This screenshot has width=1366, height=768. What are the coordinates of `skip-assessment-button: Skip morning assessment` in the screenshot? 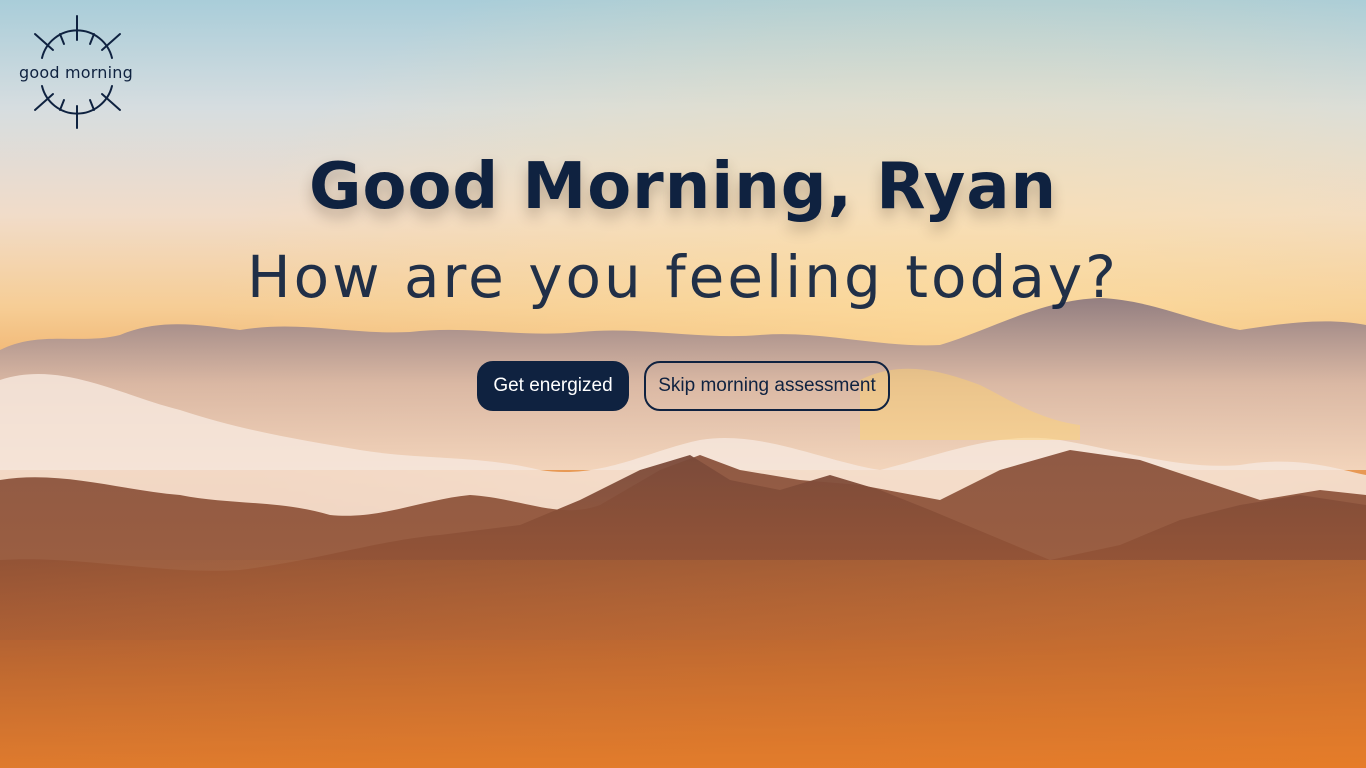 It's located at (767, 386).